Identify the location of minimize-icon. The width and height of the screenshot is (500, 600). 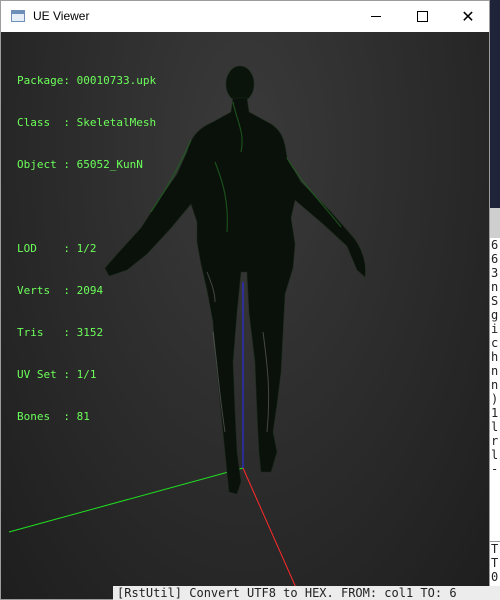
(376, 16).